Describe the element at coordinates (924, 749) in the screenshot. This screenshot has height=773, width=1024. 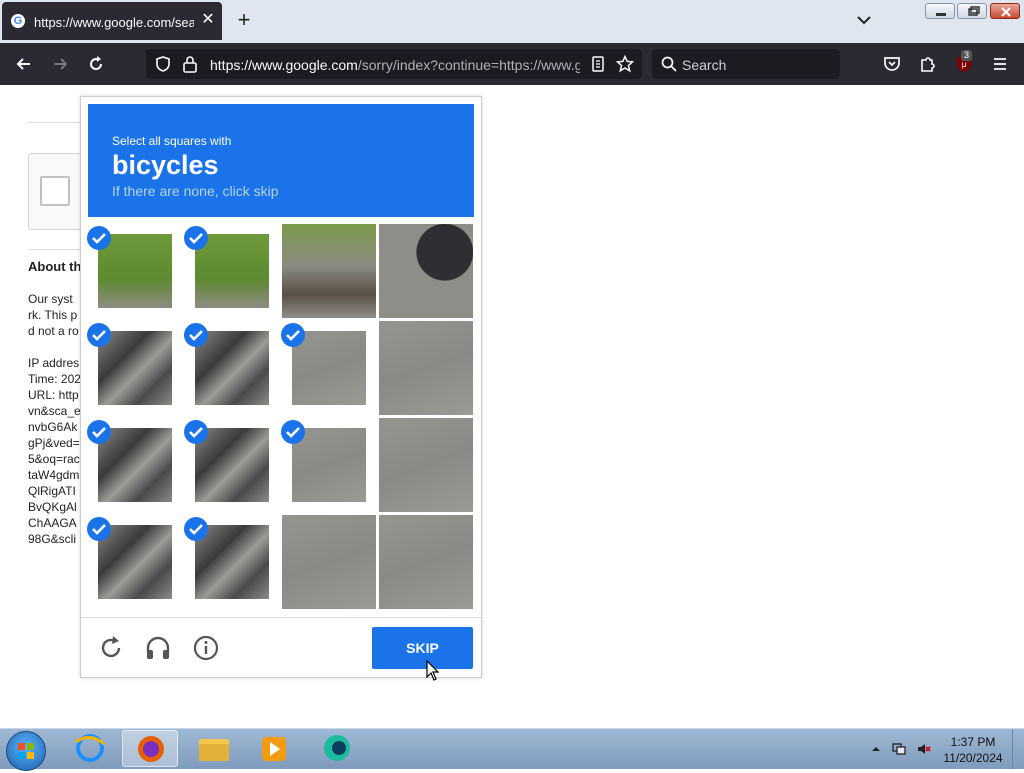
I see `volume-muted-icon` at that location.